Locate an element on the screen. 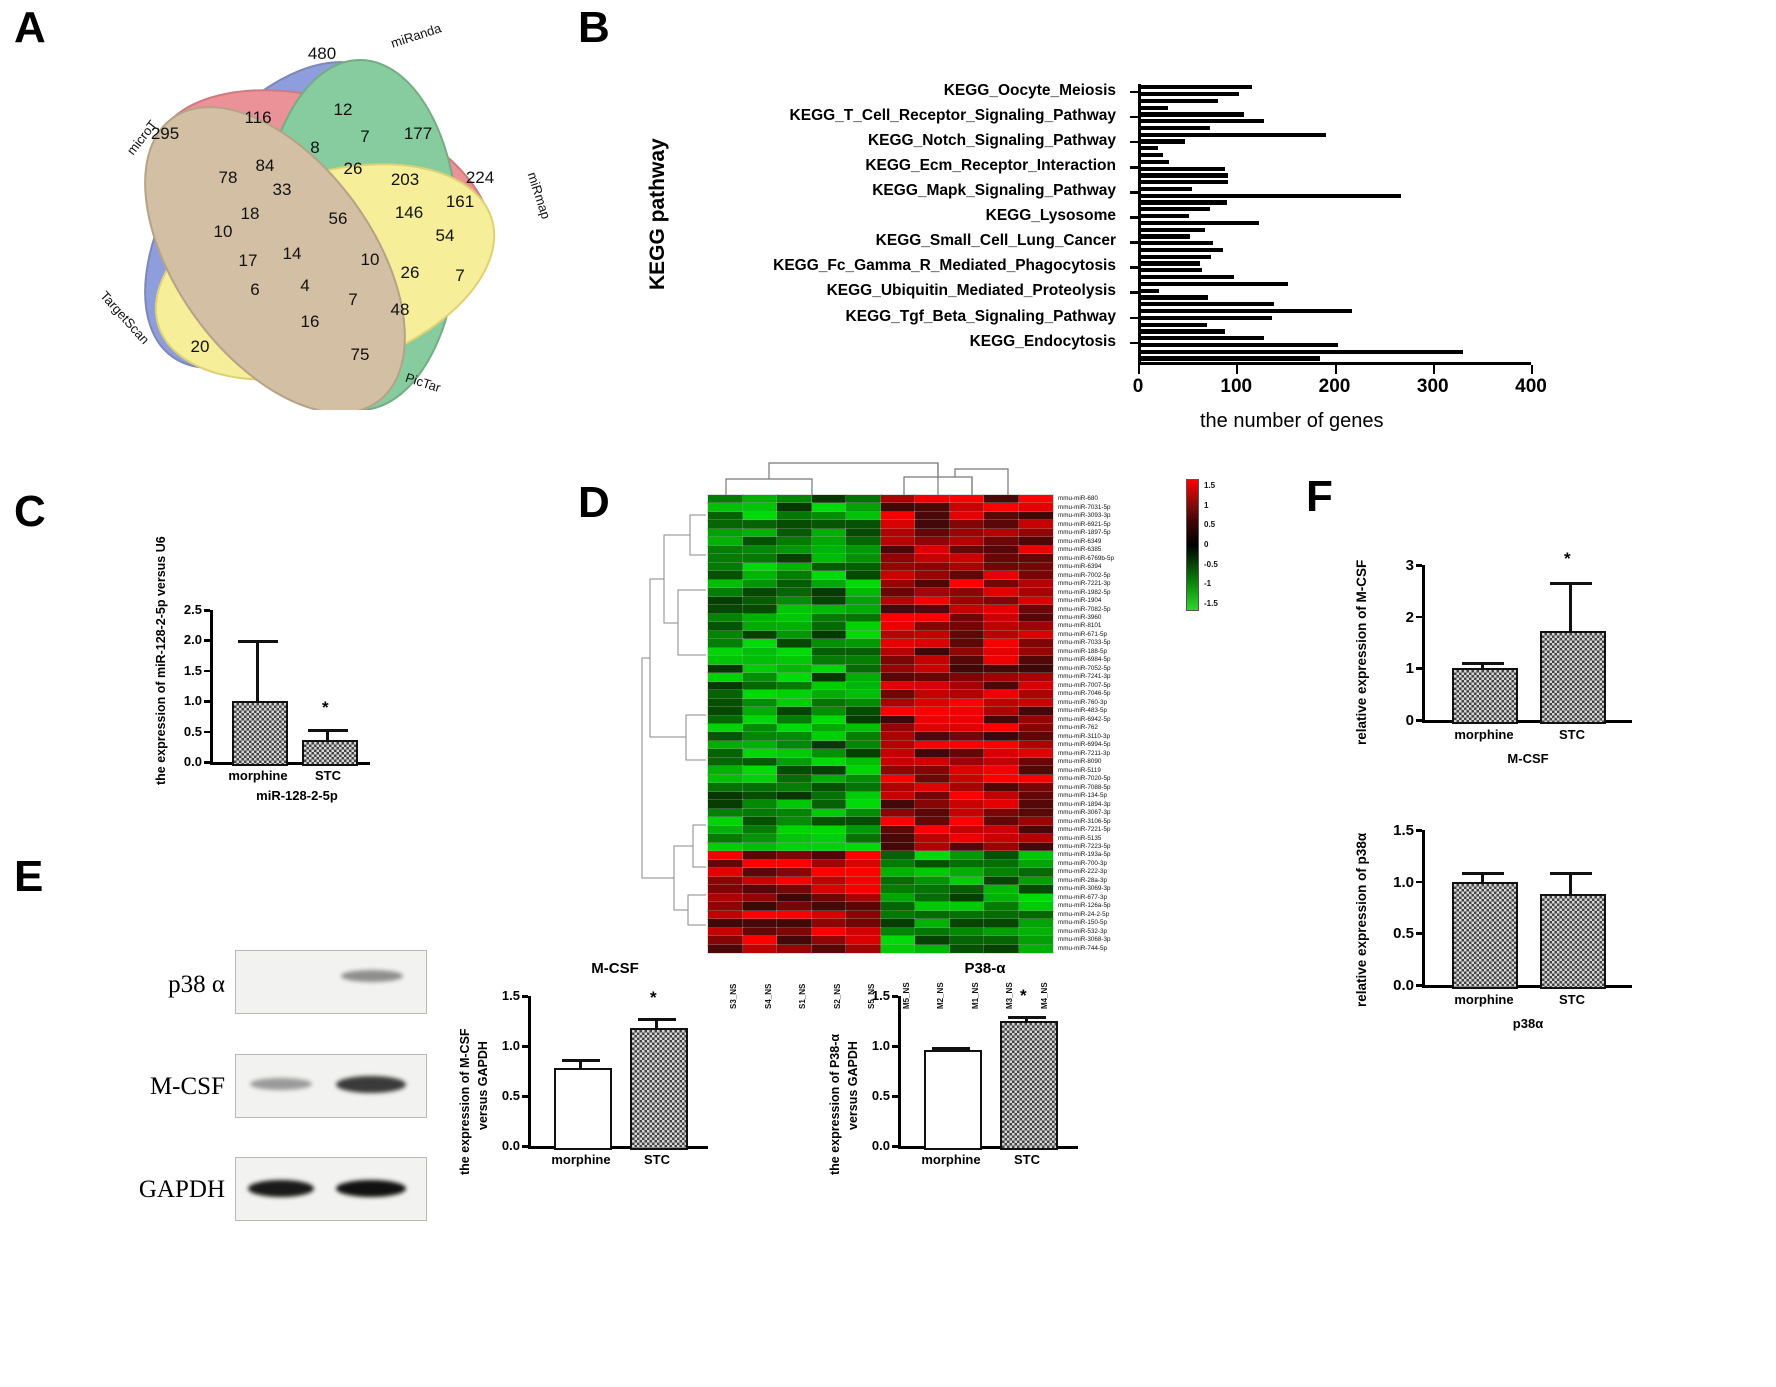 The height and width of the screenshot is (1387, 1776). blot-label-gapdh: GAPDH is located at coordinates (181, 1189).